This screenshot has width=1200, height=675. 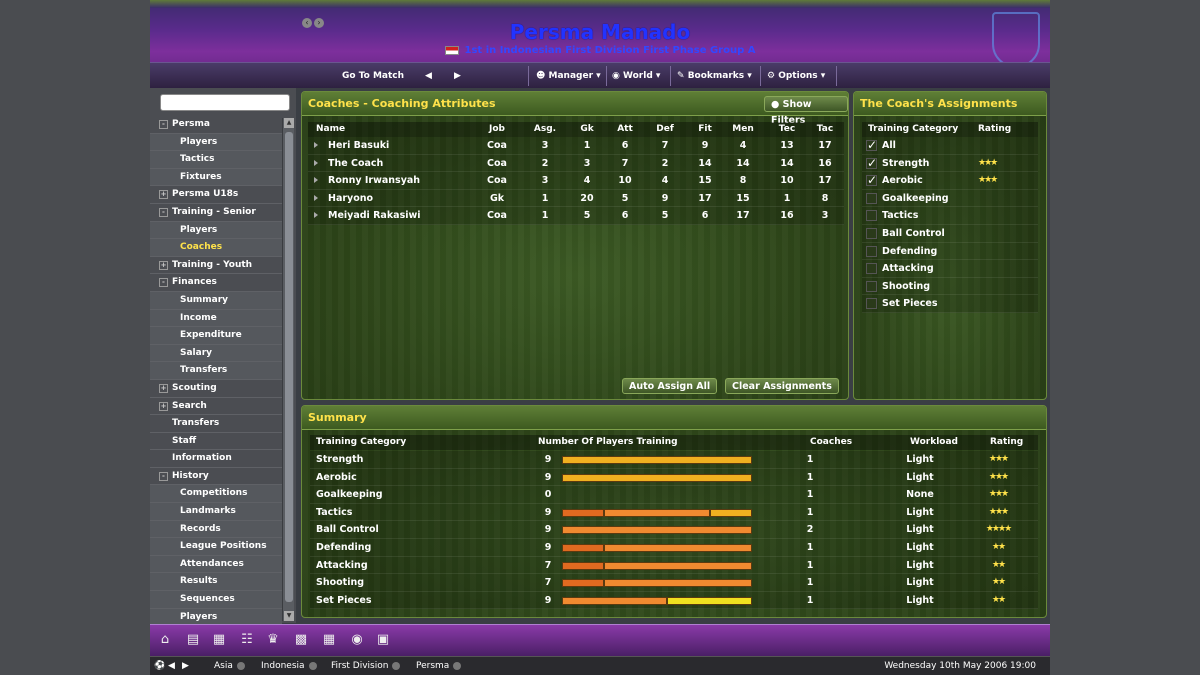 I want to click on sidebar-item: - Persma, so click(x=216, y=125).